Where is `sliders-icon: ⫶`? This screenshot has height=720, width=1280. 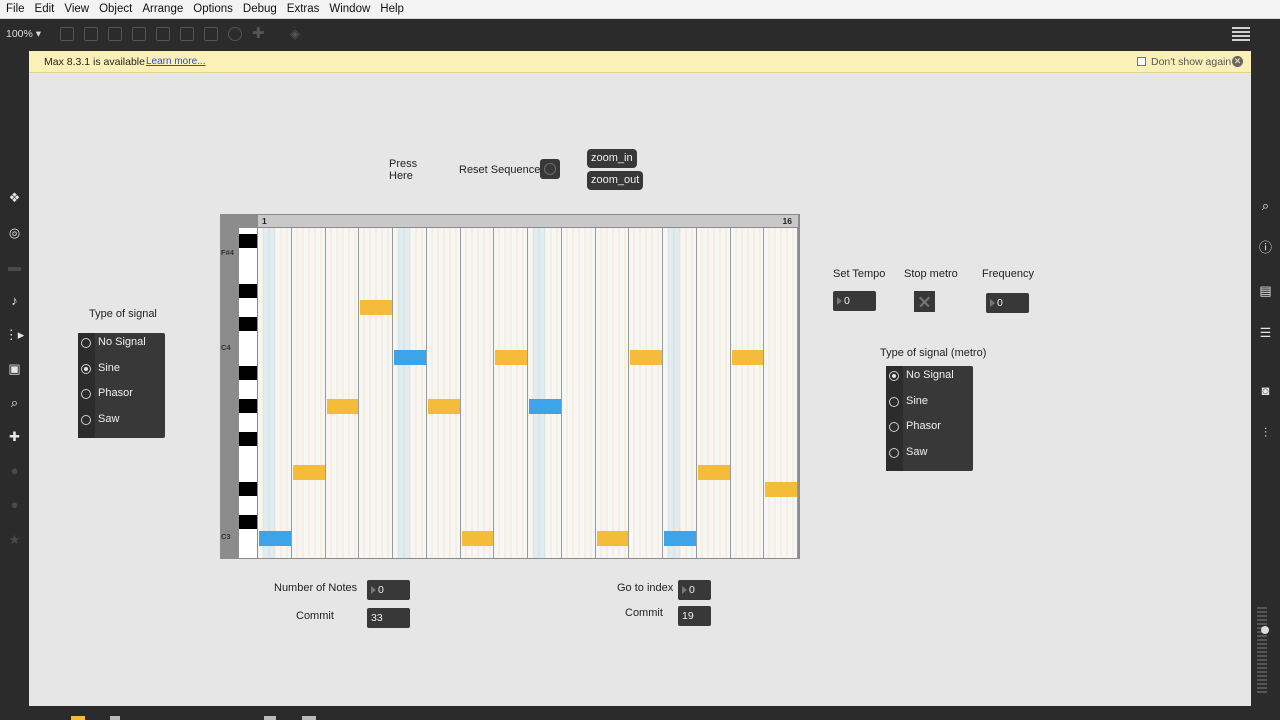 sliders-icon: ⫶ is located at coordinates (1265, 433).